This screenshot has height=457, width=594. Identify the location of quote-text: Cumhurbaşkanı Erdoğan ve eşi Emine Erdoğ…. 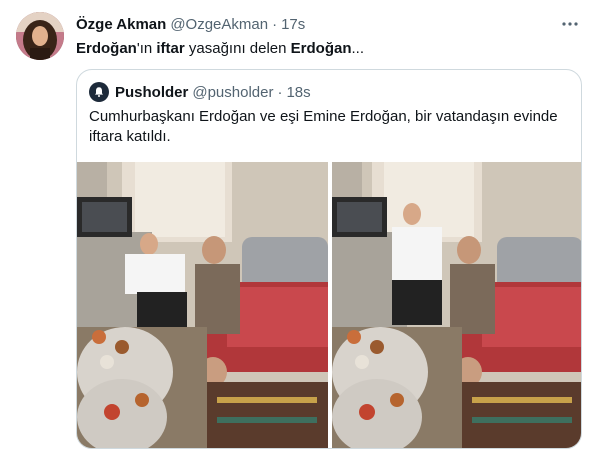
(323, 126).